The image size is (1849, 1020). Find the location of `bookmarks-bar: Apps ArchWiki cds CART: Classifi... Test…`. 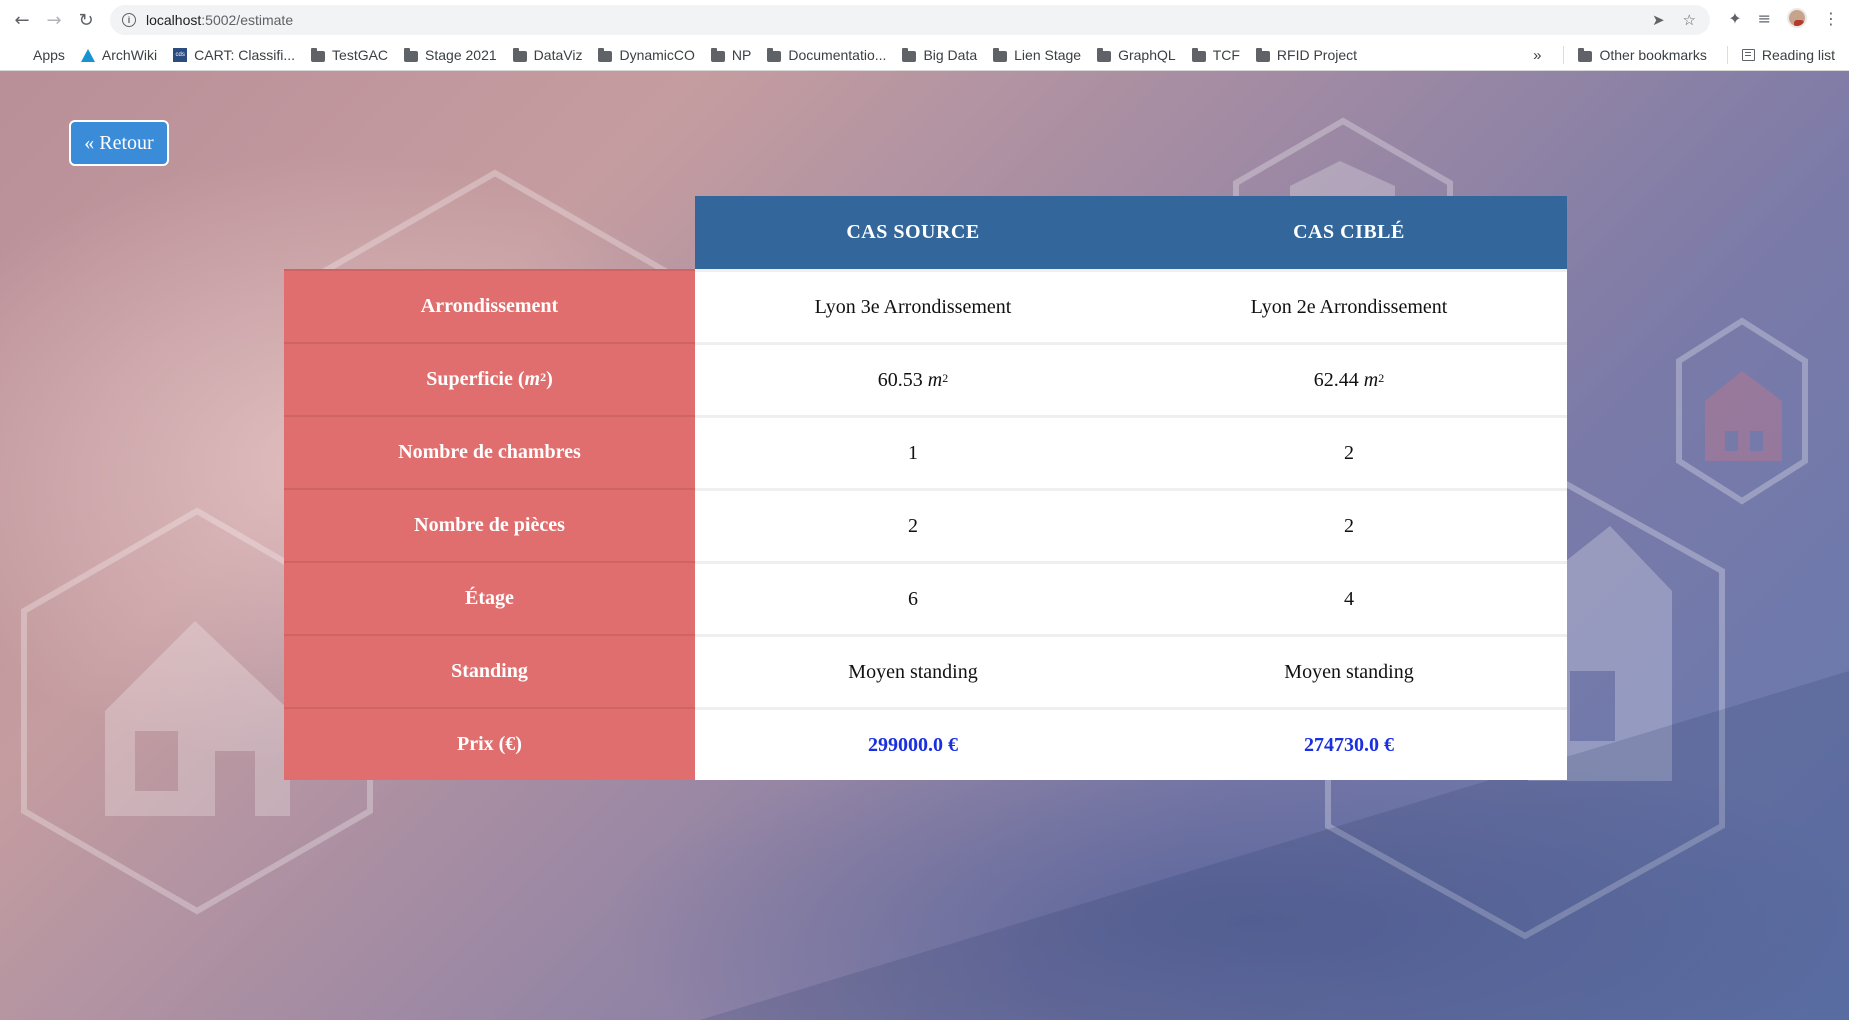

bookmarks-bar: Apps ArchWiki cds CART: Classifi... Test… is located at coordinates (924, 55).